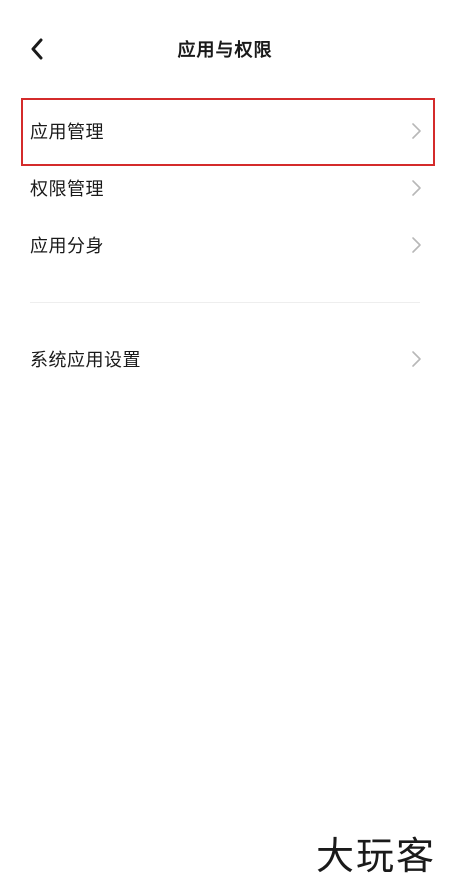  What do you see at coordinates (375, 856) in the screenshot?
I see `watermark: 大玩客` at bounding box center [375, 856].